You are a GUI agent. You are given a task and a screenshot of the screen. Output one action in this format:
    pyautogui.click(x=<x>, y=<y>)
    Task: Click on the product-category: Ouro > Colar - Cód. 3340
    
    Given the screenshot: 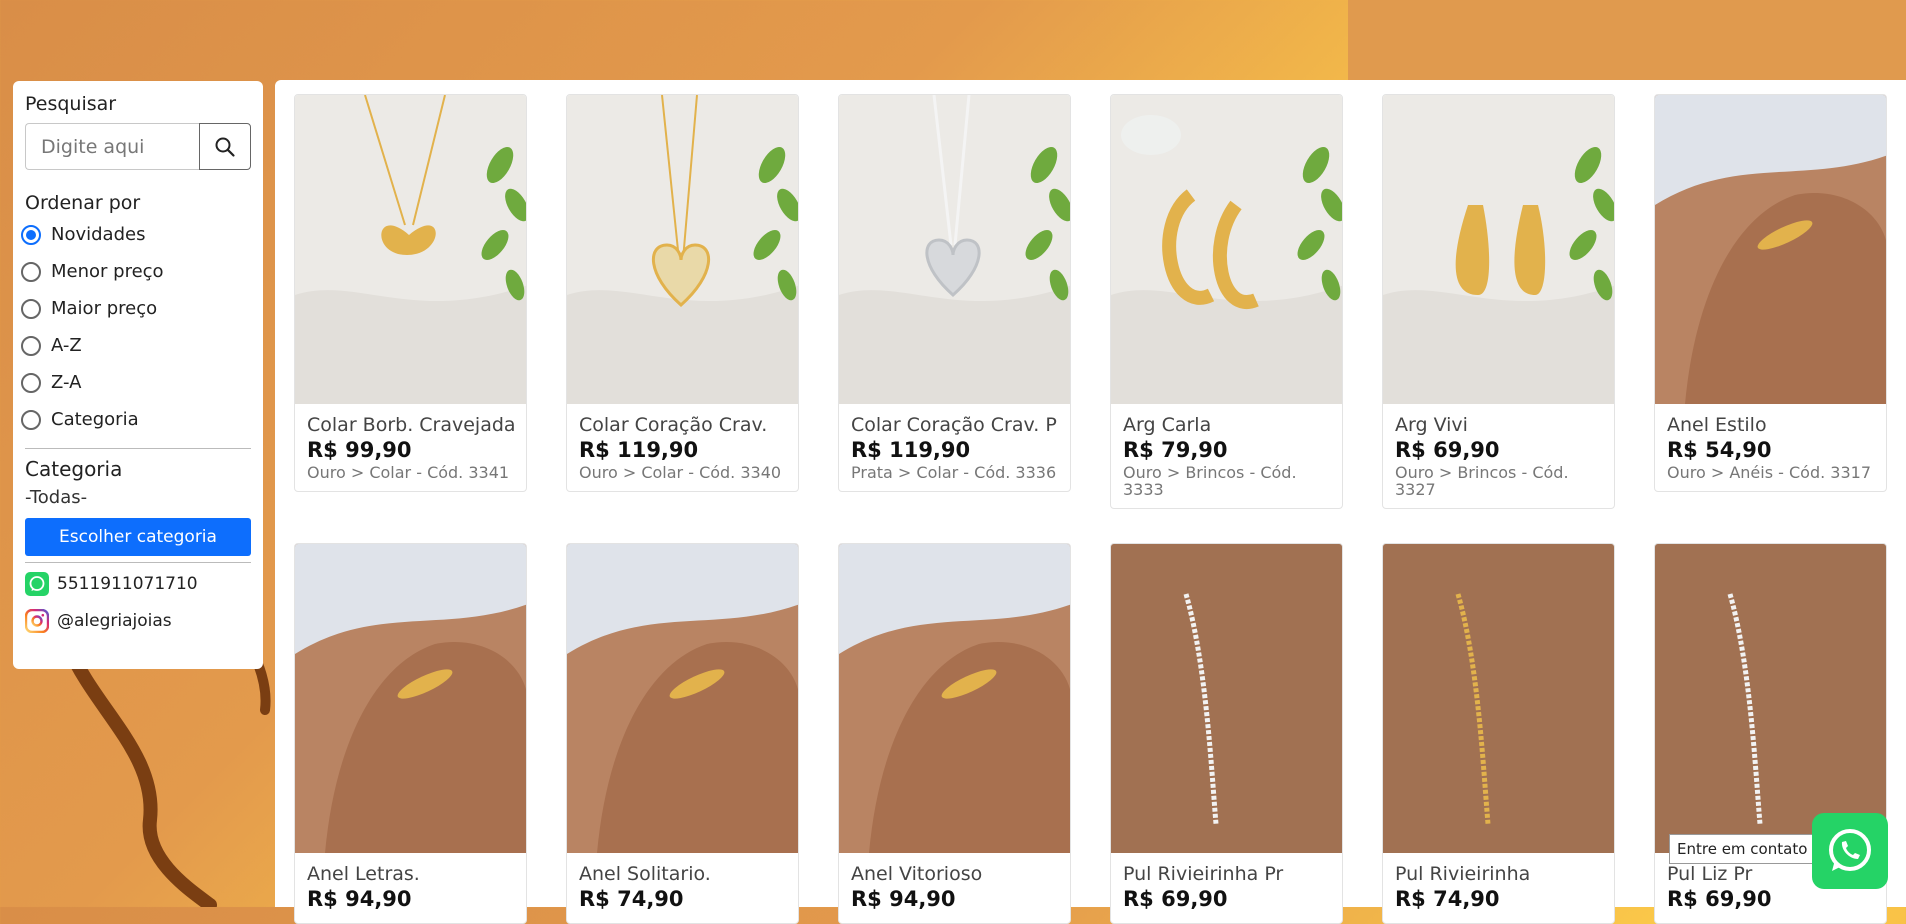 What is the action you would take?
    pyautogui.click(x=680, y=472)
    